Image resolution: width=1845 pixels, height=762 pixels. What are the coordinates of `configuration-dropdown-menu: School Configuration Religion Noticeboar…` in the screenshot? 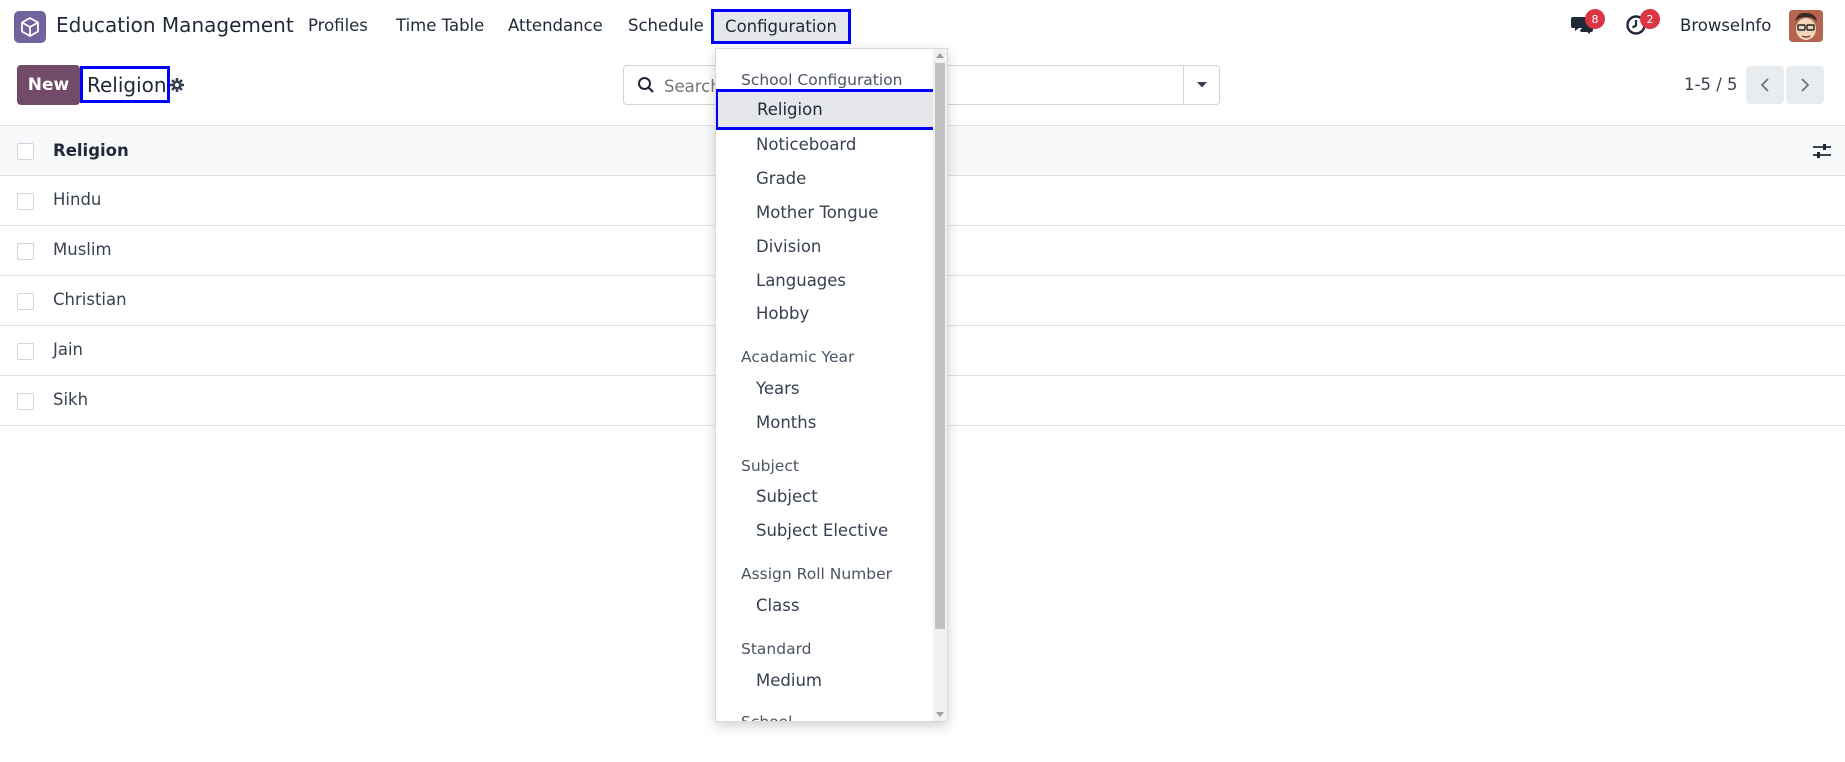 It's located at (831, 385).